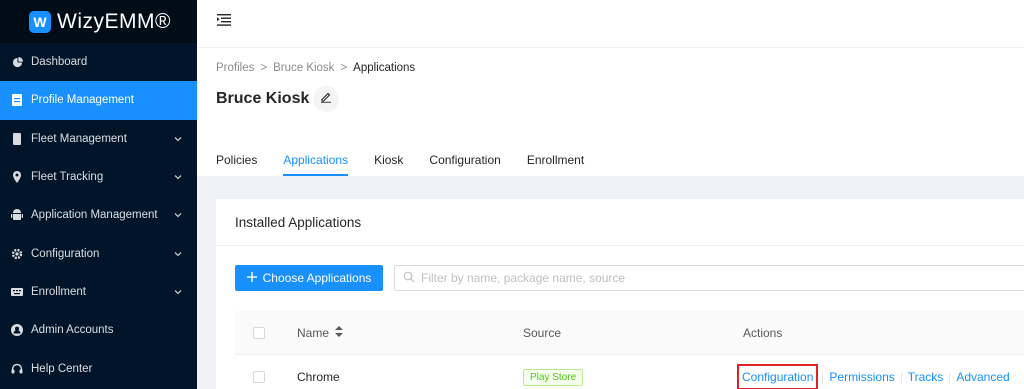 This screenshot has width=1024, height=389. I want to click on admin-icon, so click(17, 330).